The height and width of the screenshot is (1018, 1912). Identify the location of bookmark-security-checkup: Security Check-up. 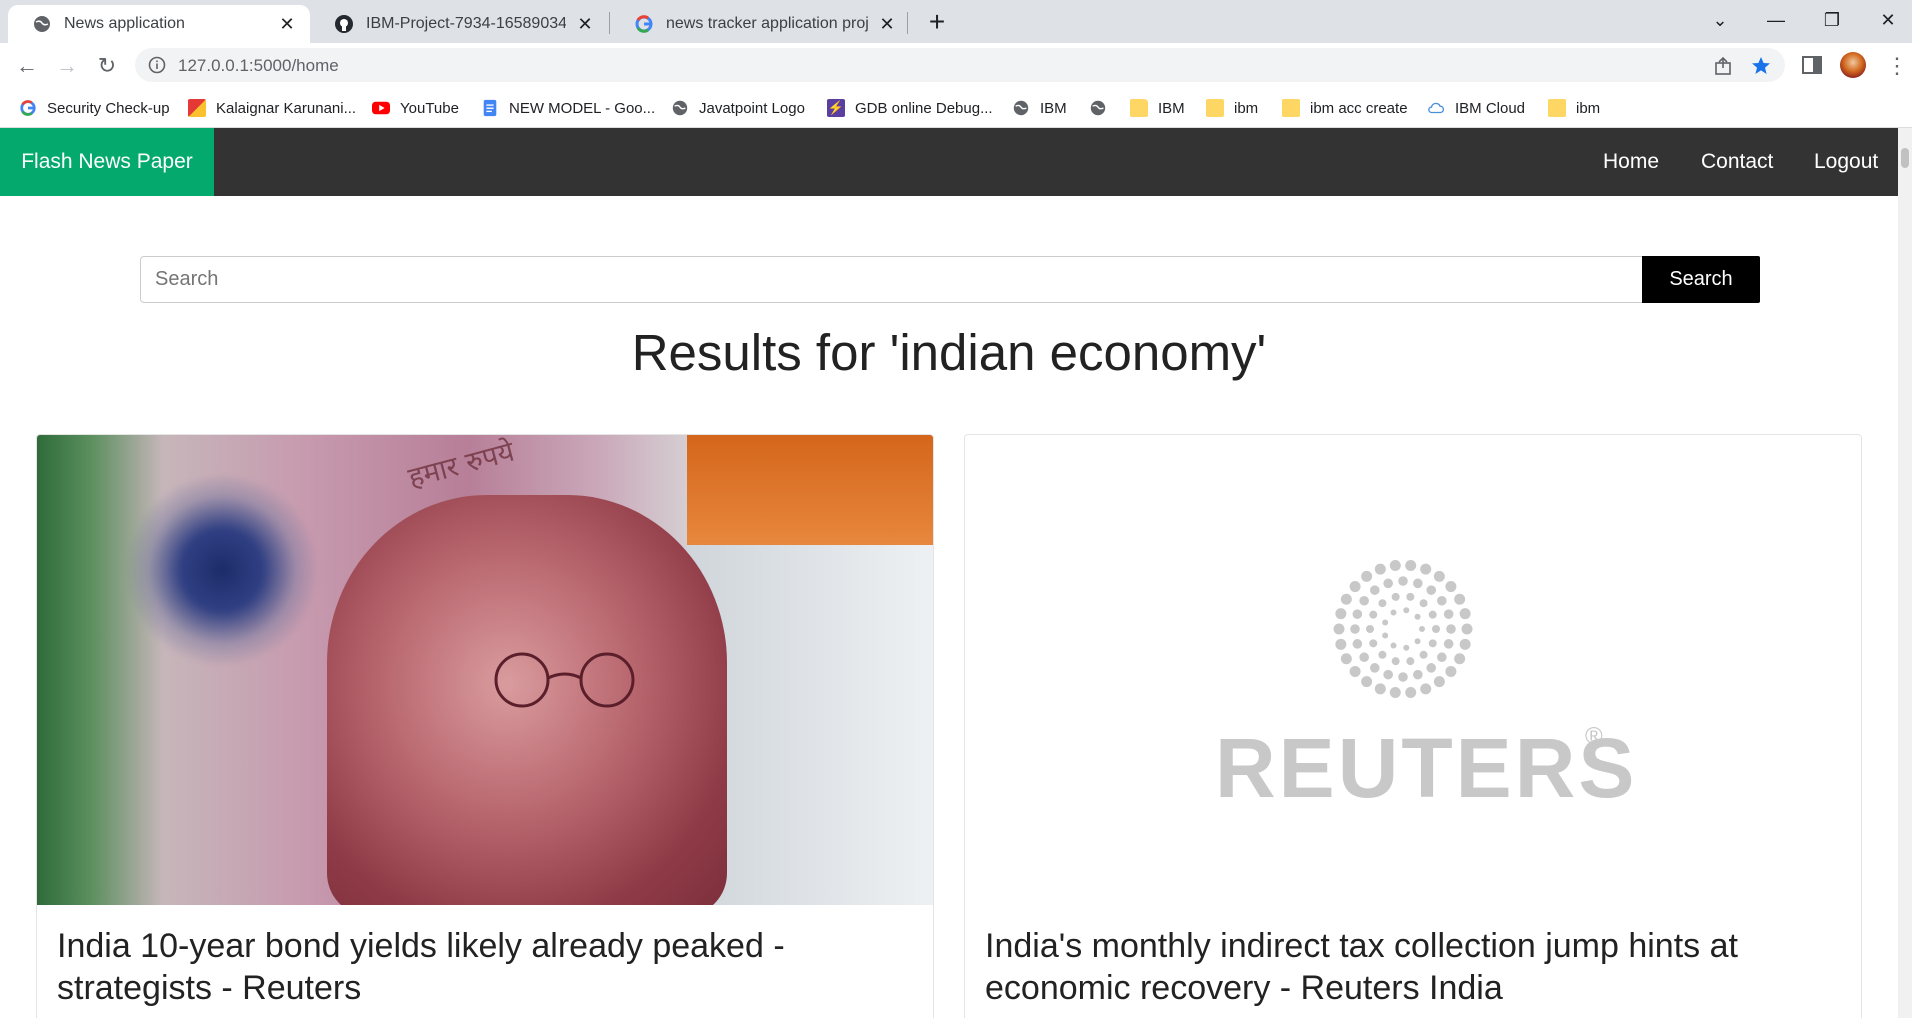
(94, 108).